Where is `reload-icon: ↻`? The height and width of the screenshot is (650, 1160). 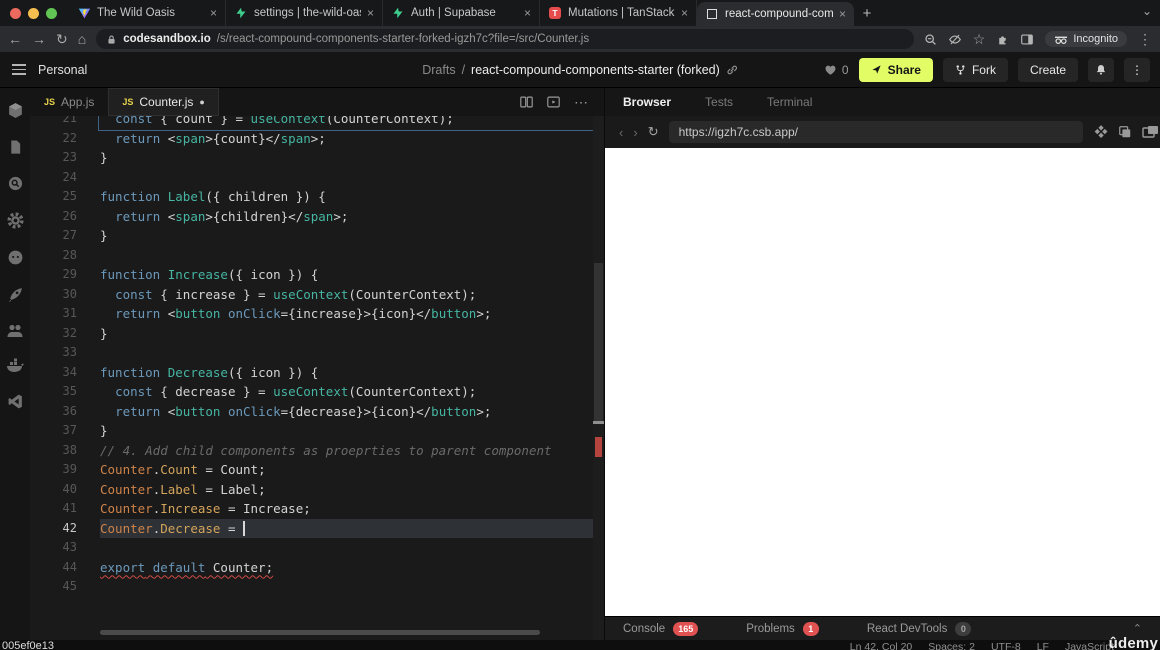
reload-icon: ↻ is located at coordinates (62, 39).